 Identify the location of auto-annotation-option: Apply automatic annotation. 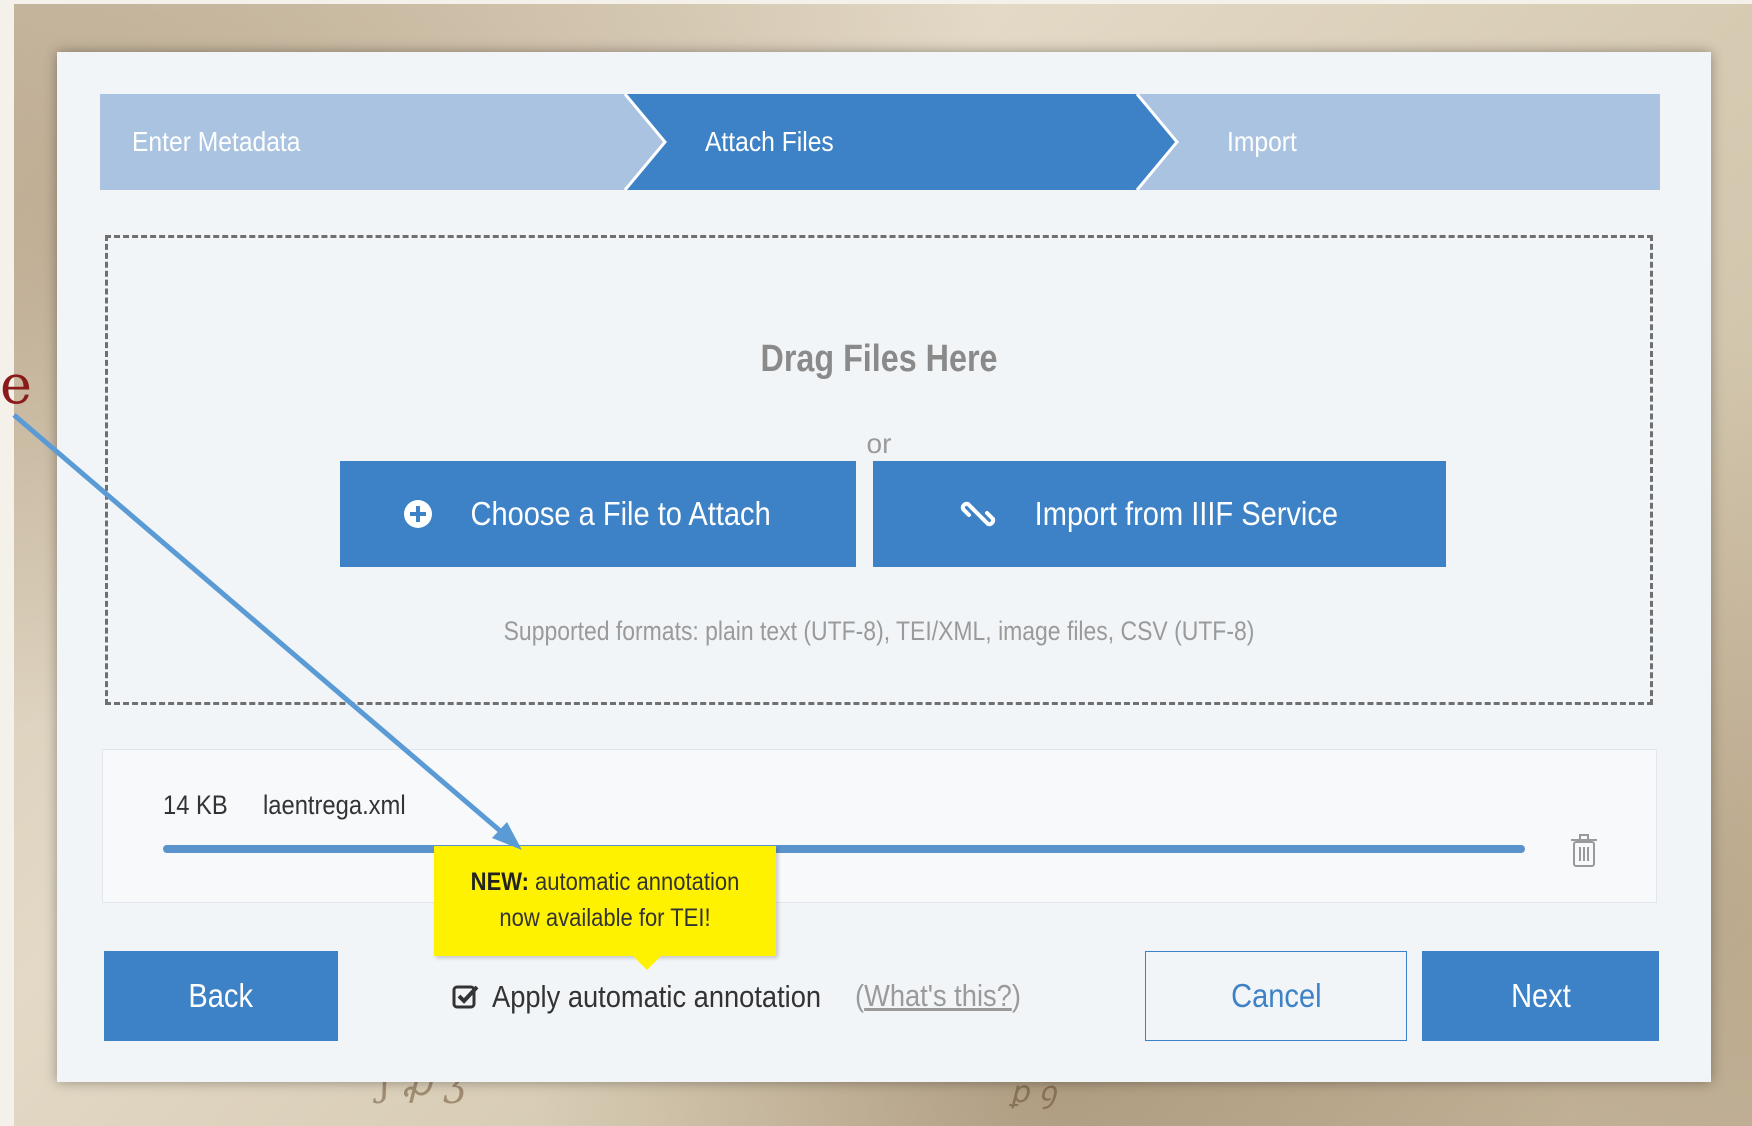
(659, 997).